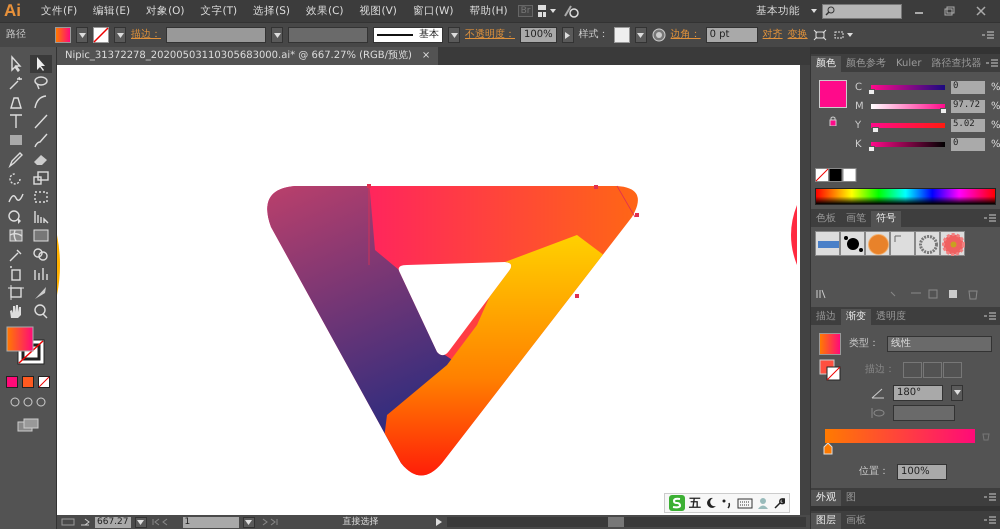  Describe the element at coordinates (112, 522) in the screenshot. I see `zoom-field: 667.27` at that location.